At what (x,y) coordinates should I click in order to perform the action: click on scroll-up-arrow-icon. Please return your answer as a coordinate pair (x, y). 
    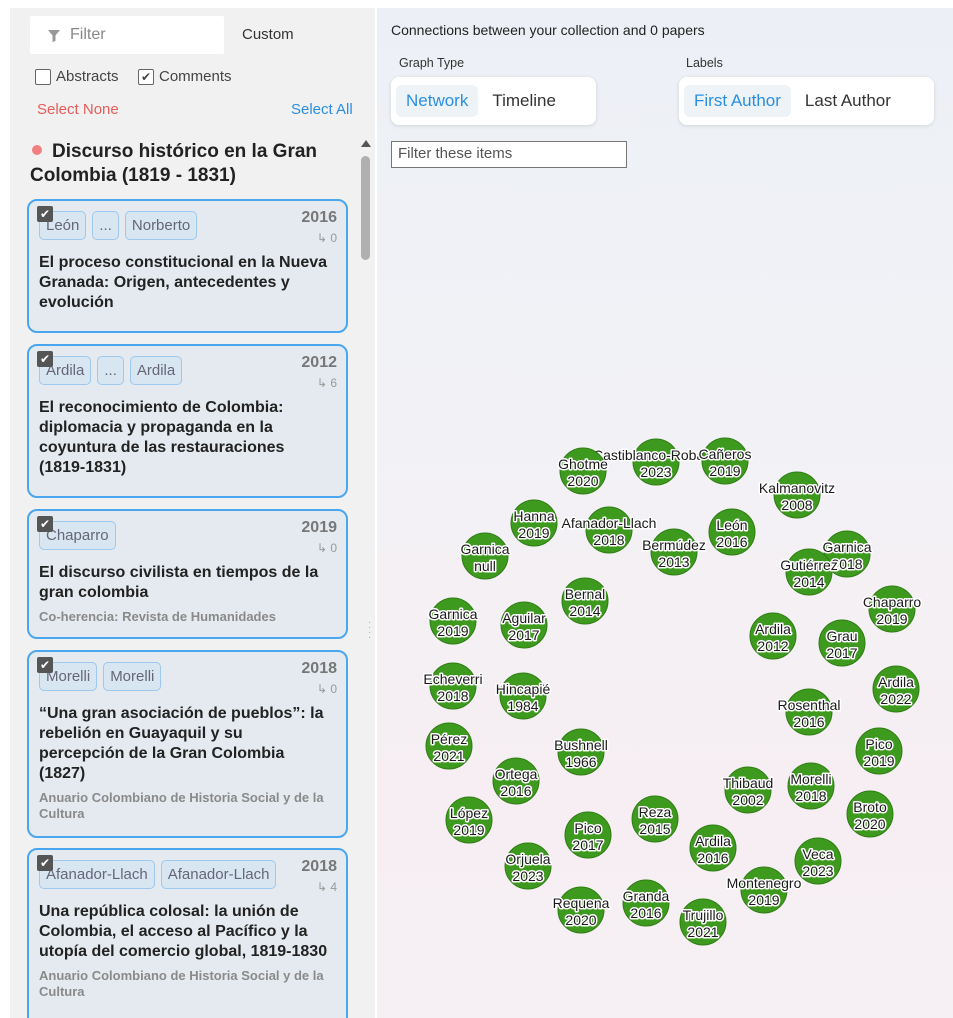
    Looking at the image, I should click on (366, 143).